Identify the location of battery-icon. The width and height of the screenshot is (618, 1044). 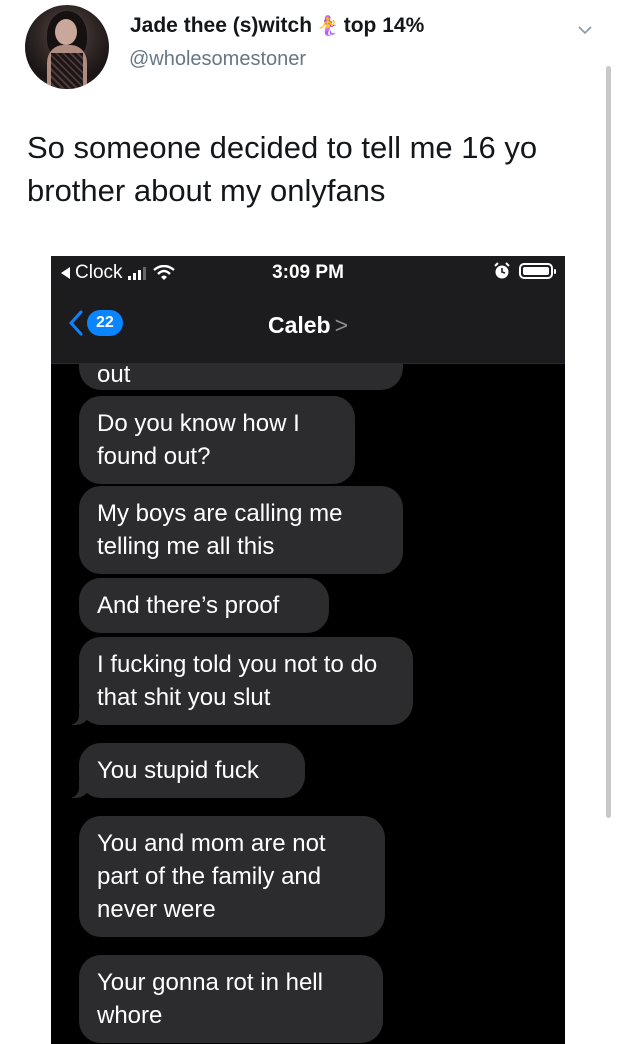
(537, 271).